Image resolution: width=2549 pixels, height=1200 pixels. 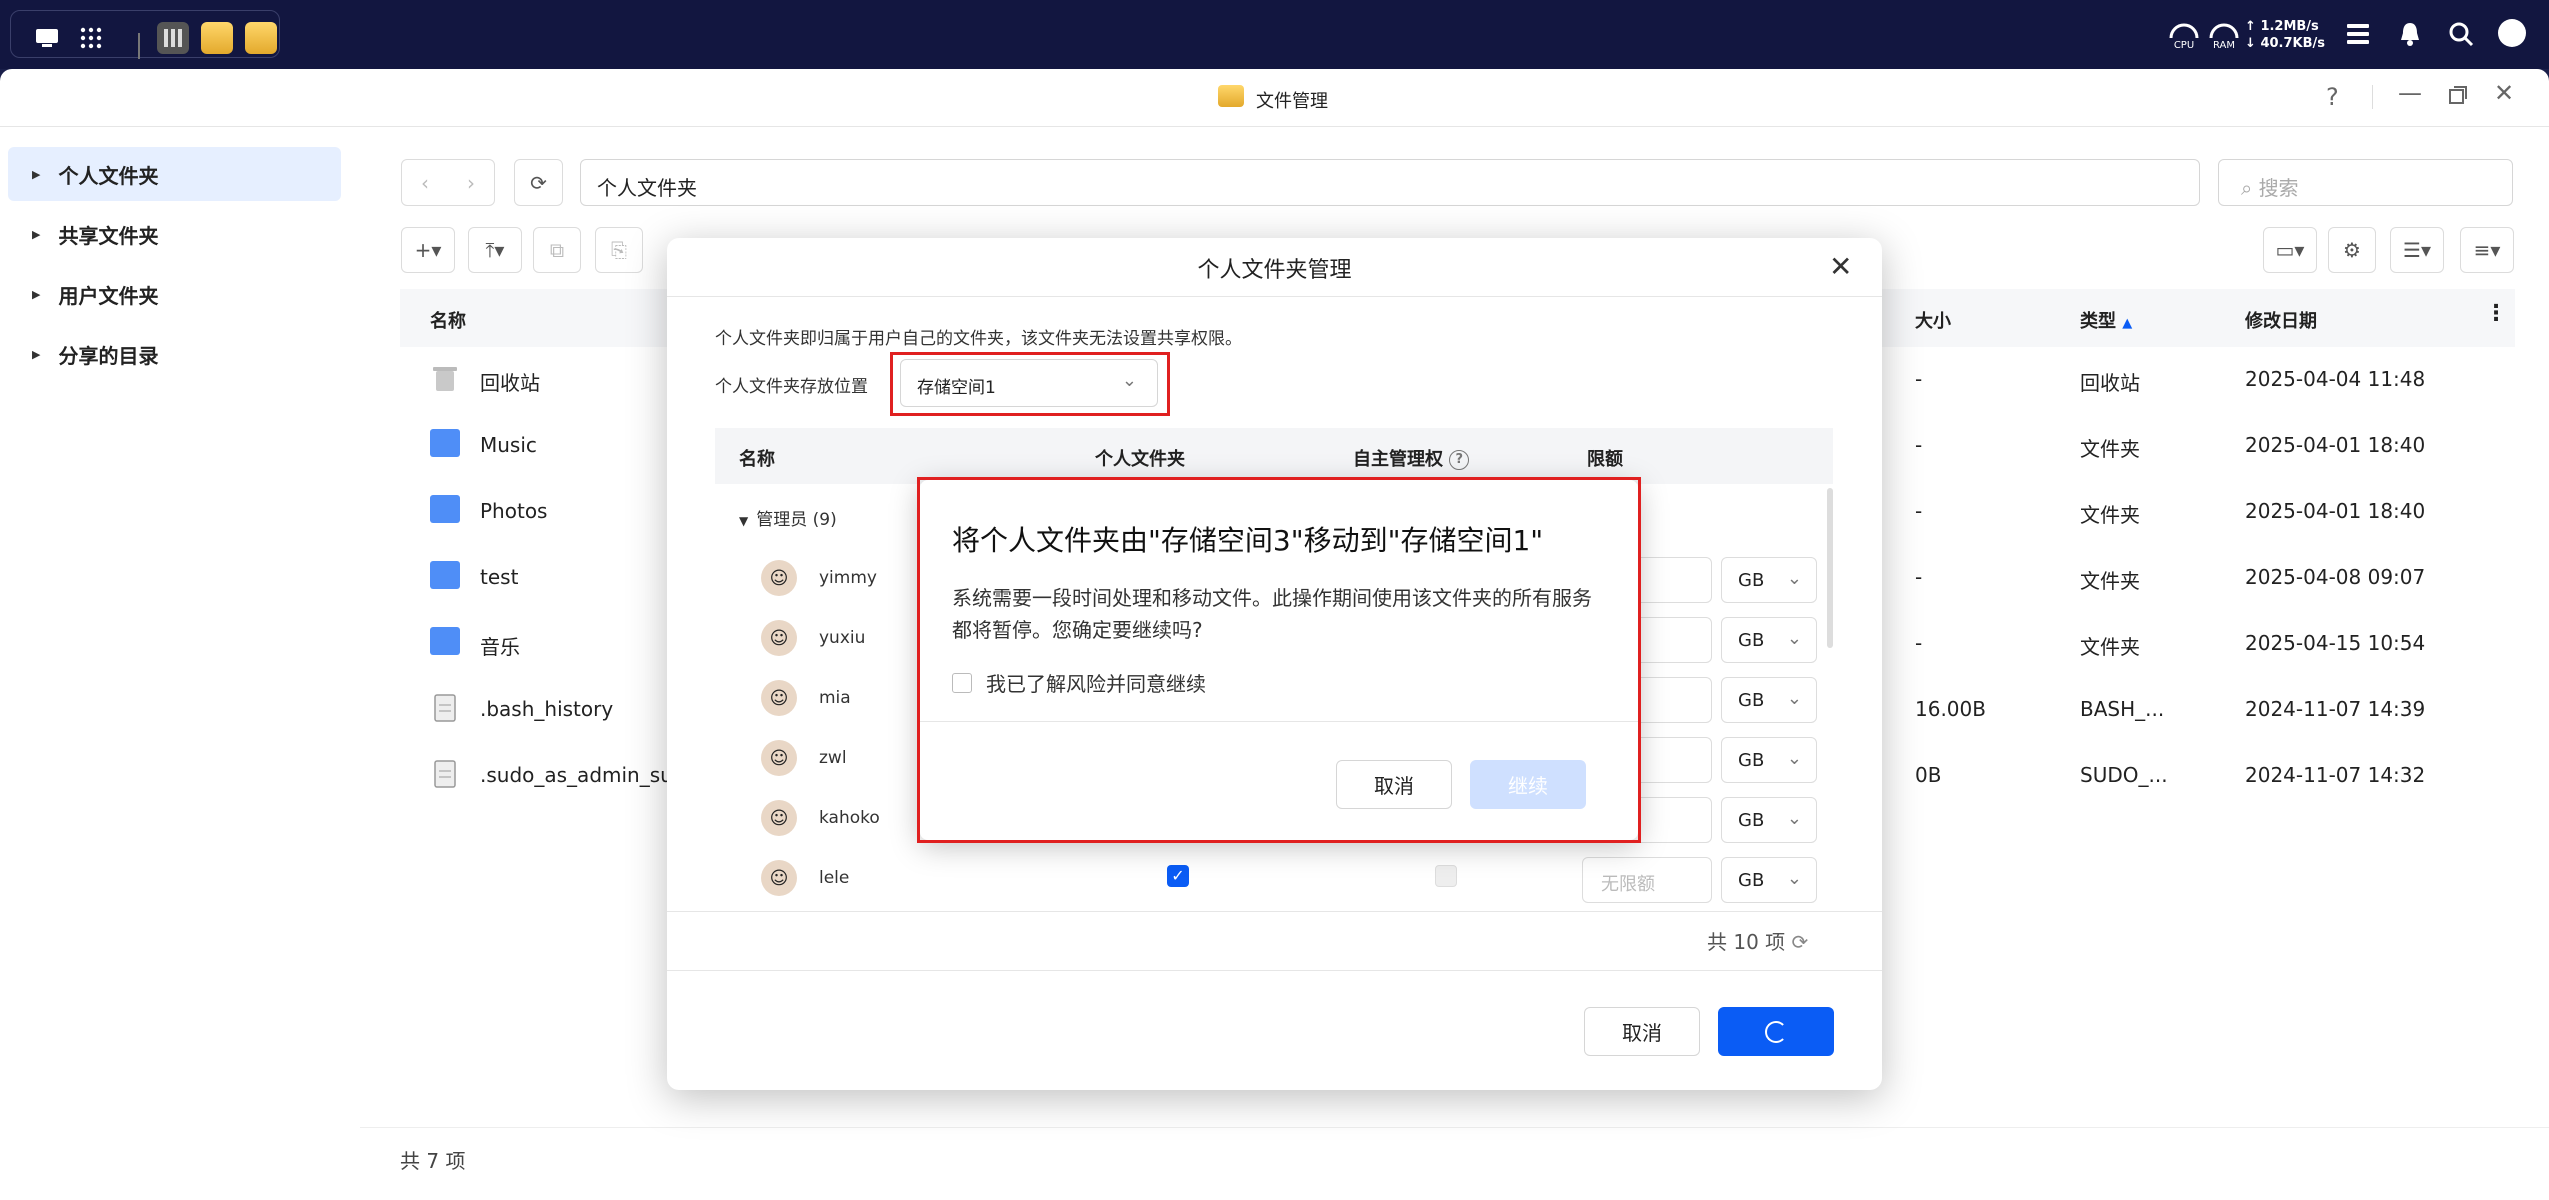 I want to click on sort-button: ≡▾, so click(x=2487, y=250).